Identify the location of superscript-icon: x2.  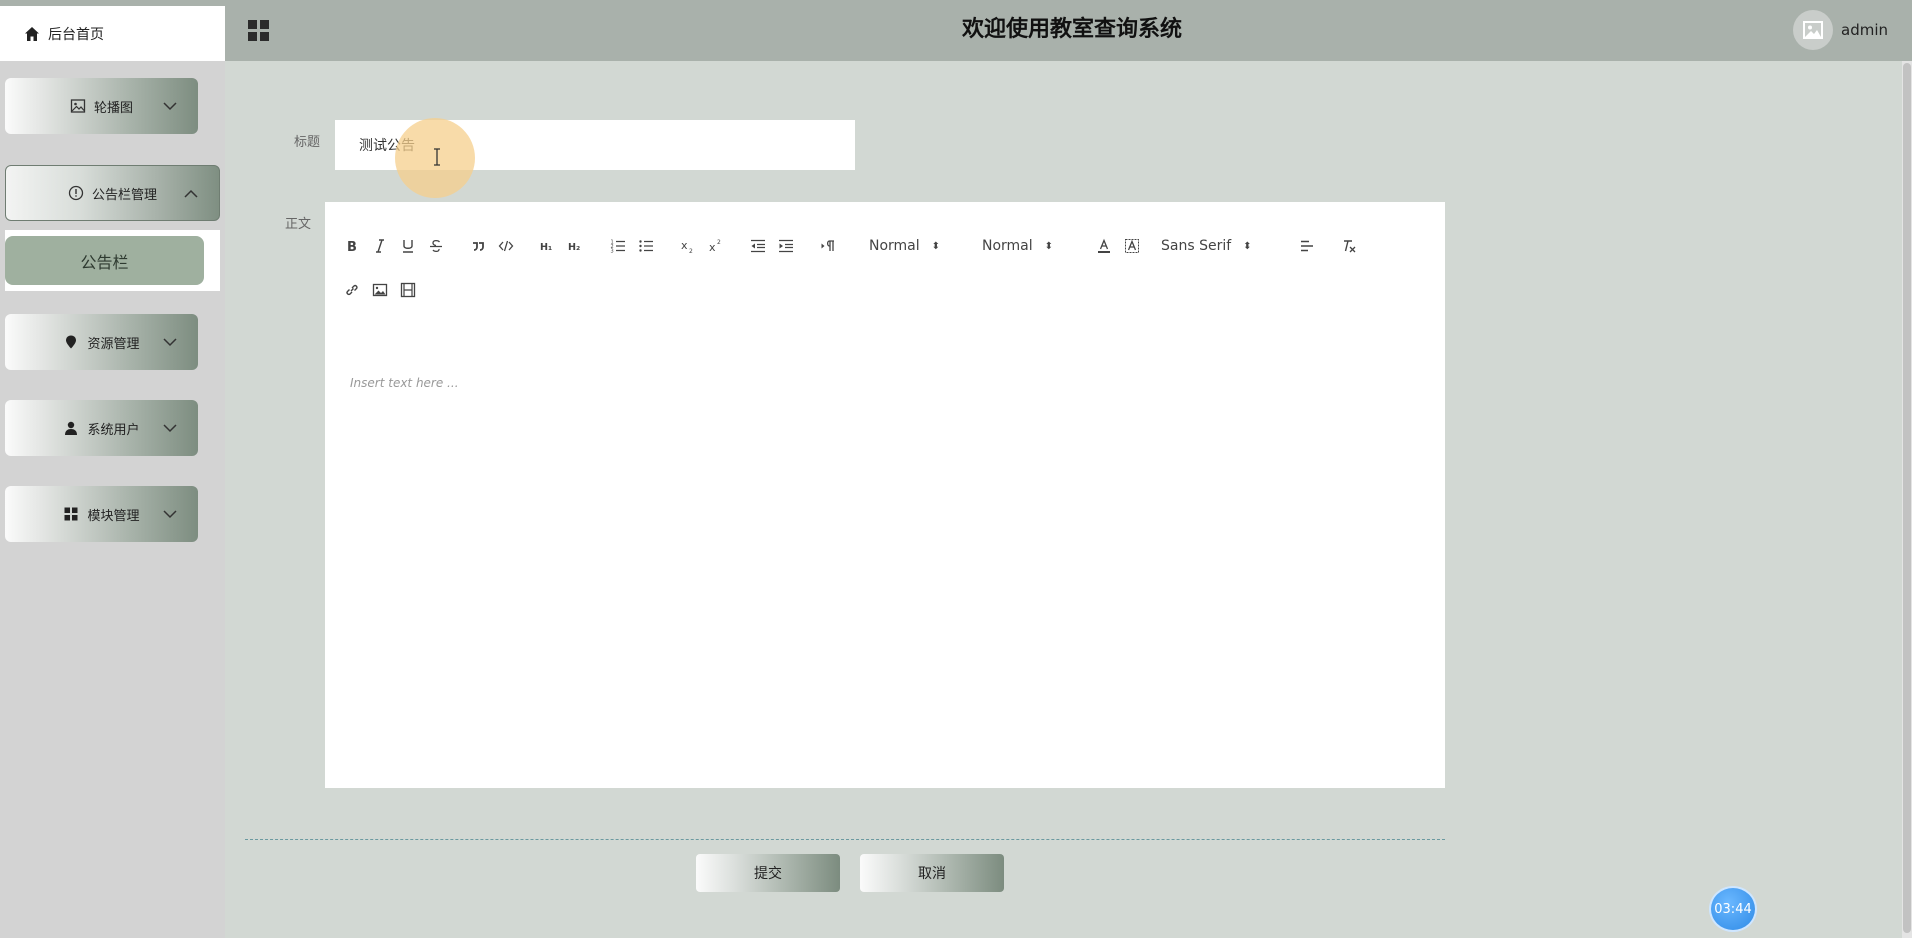
(715, 246).